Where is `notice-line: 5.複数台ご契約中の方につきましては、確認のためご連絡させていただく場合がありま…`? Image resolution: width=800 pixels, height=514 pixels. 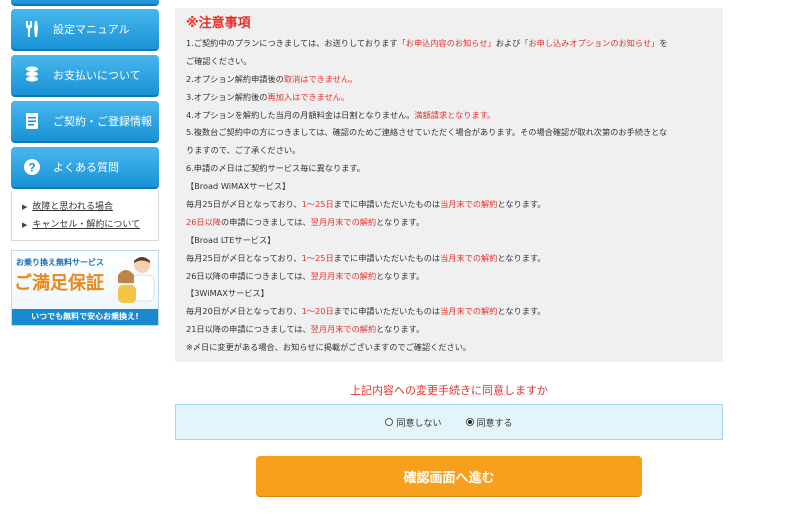
notice-line: 5.複数台ご契約中の方につきましては、確認のためご連絡させていただく場合がありま… is located at coordinates (449, 133).